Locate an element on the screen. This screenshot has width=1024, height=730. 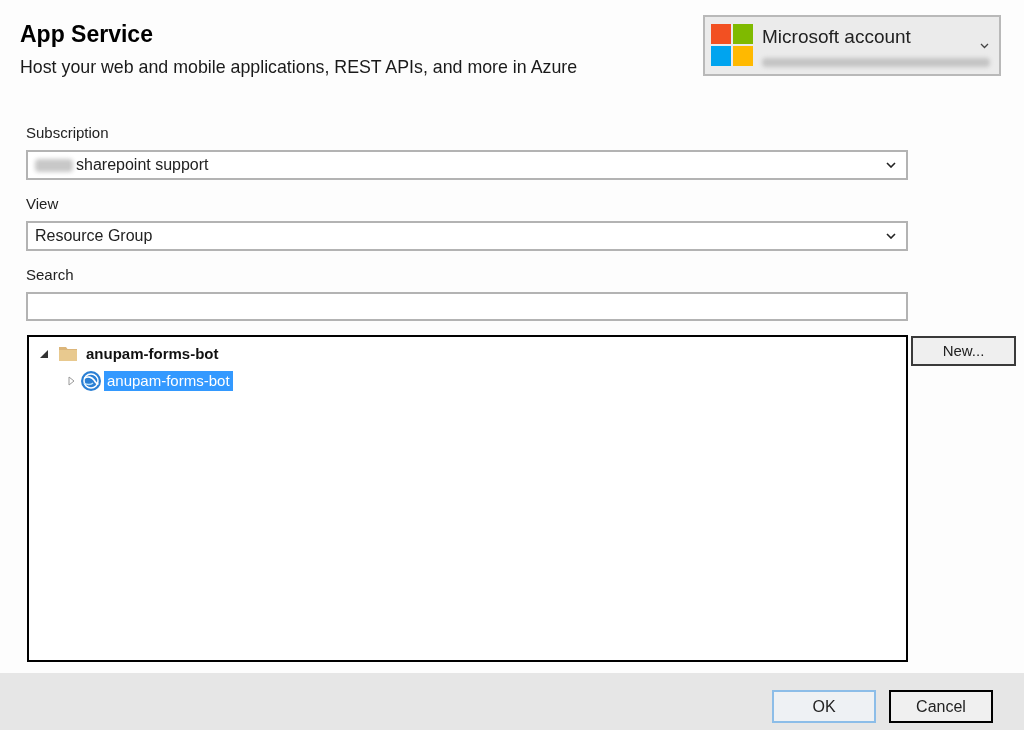
dialog-subtitle: Host your web and mobile applications, REST APIs, and more in Azure is located at coordinates (299, 67).